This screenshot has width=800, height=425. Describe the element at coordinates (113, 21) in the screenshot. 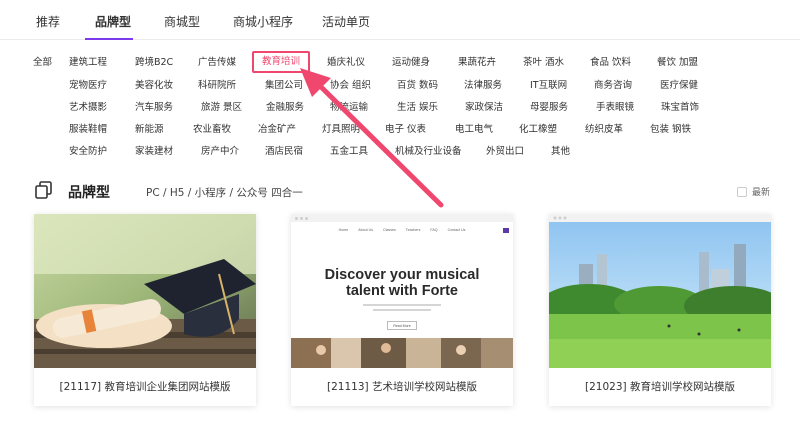

I see `tab-brand: 品牌型` at that location.